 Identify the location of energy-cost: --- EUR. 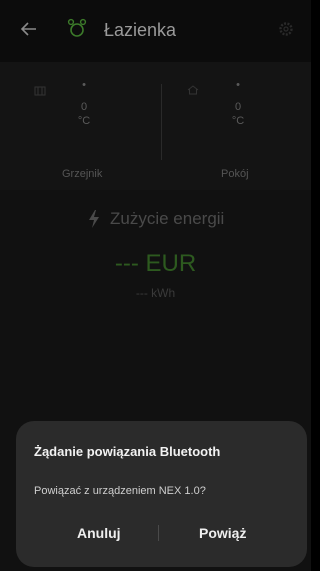
(155, 263).